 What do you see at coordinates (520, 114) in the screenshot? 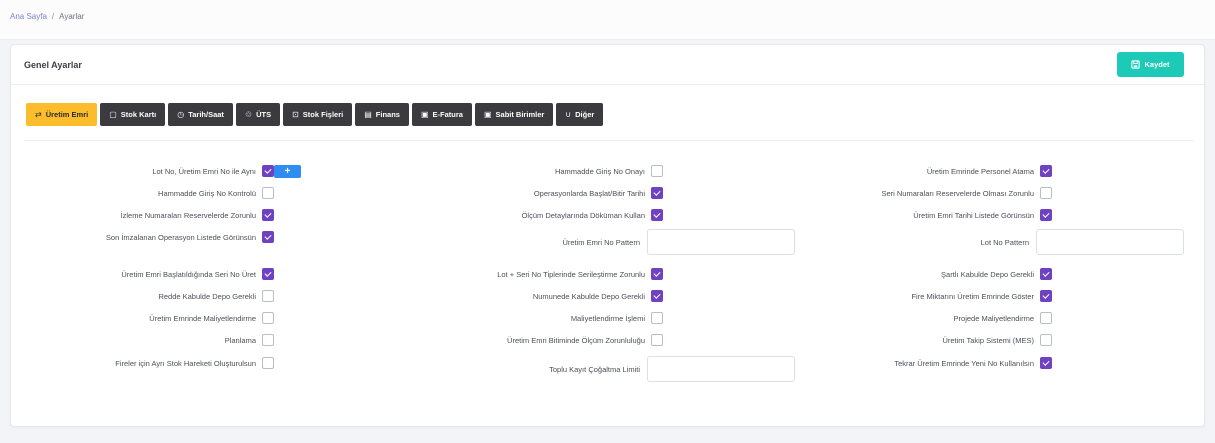
I see `tab-label: Sabit Birimler` at bounding box center [520, 114].